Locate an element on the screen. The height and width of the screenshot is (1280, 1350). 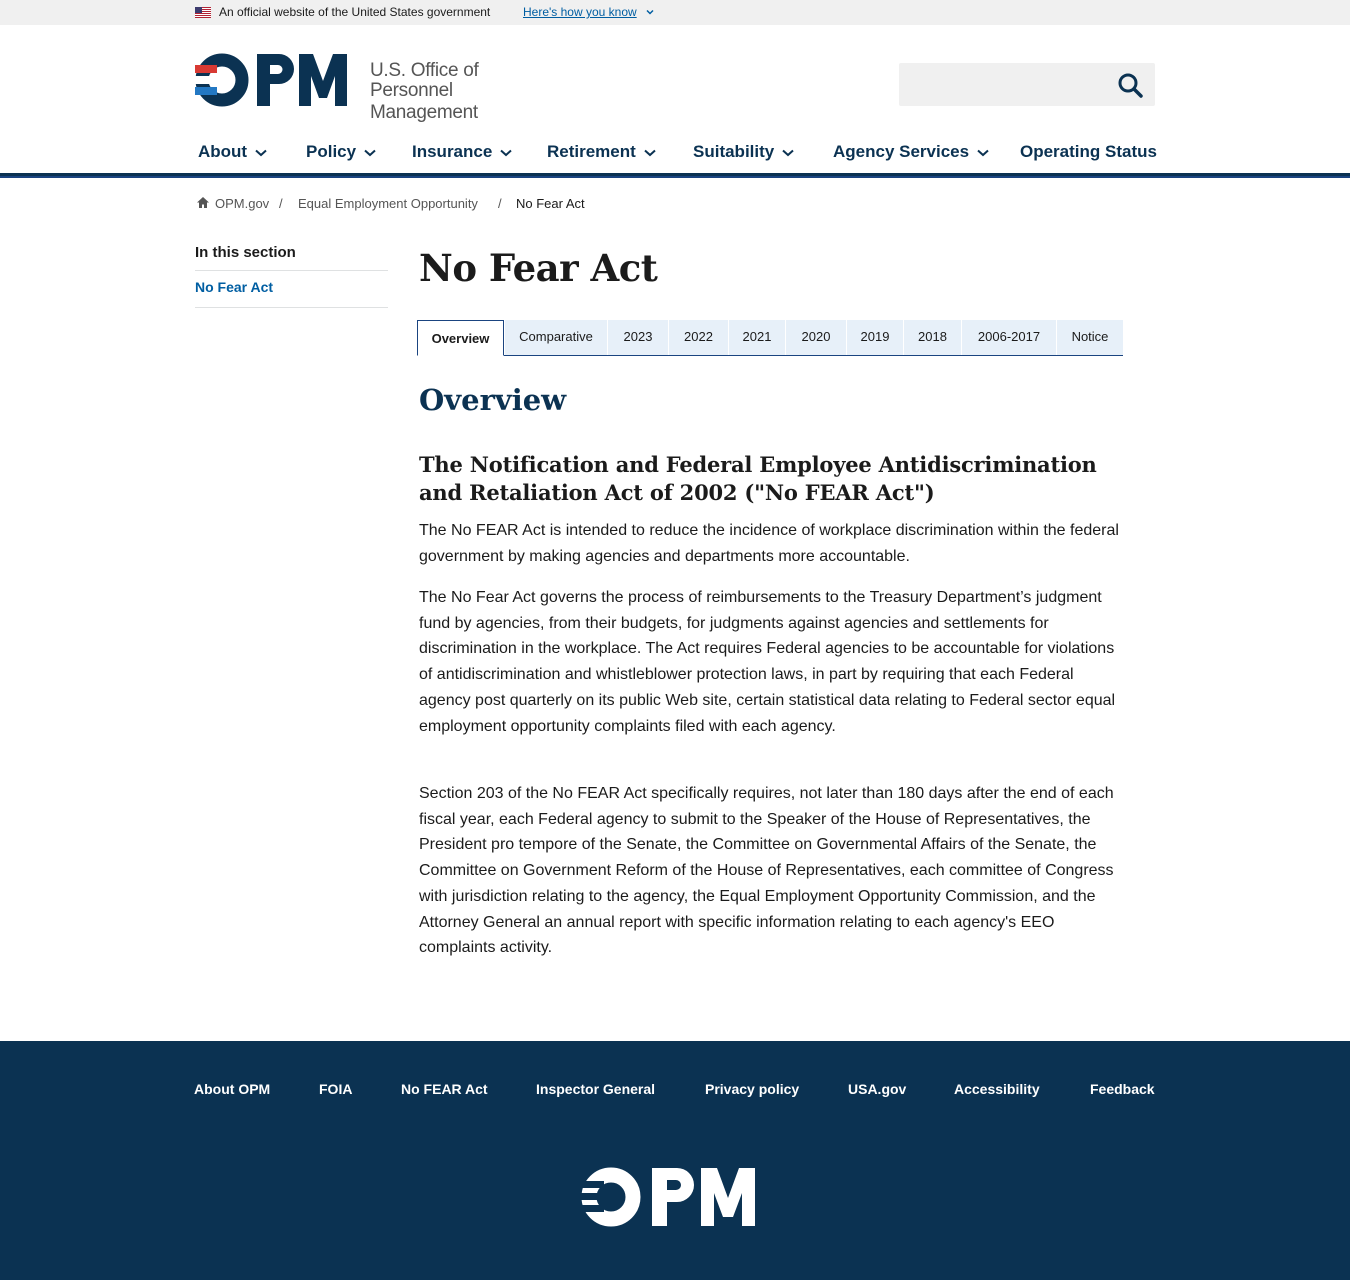
footer-link-inspector-general: Inspector General is located at coordinates (595, 1089).